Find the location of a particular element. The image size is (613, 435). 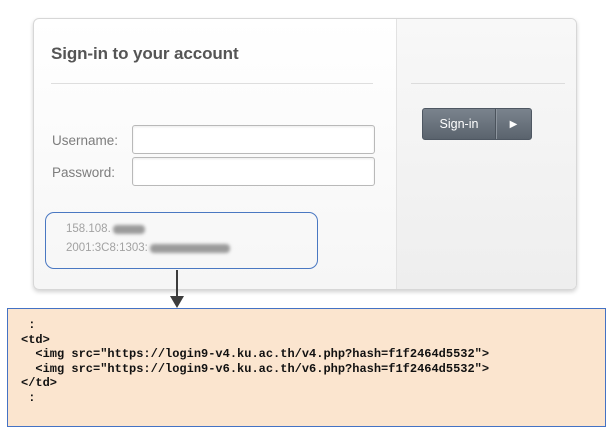

ipv4-redacted is located at coordinates (128, 229).